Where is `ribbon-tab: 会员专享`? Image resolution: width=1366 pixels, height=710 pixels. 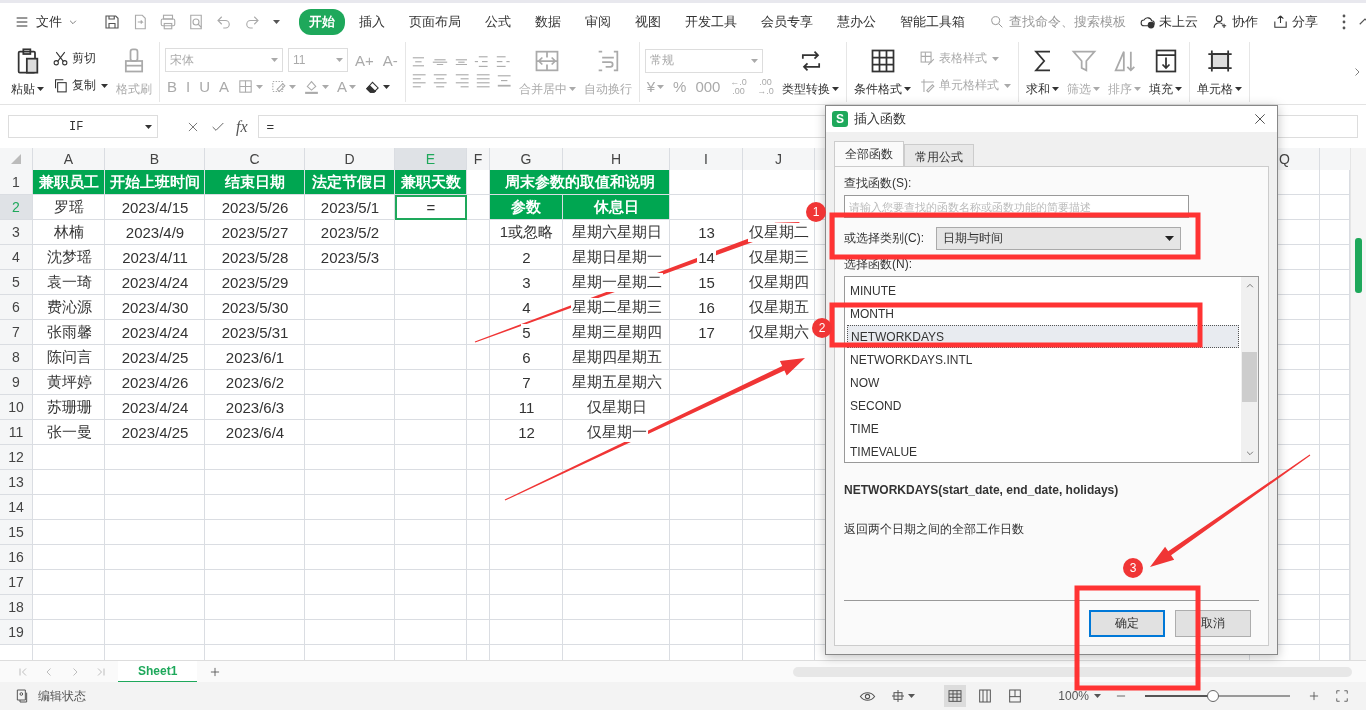 ribbon-tab: 会员专享 is located at coordinates (787, 21).